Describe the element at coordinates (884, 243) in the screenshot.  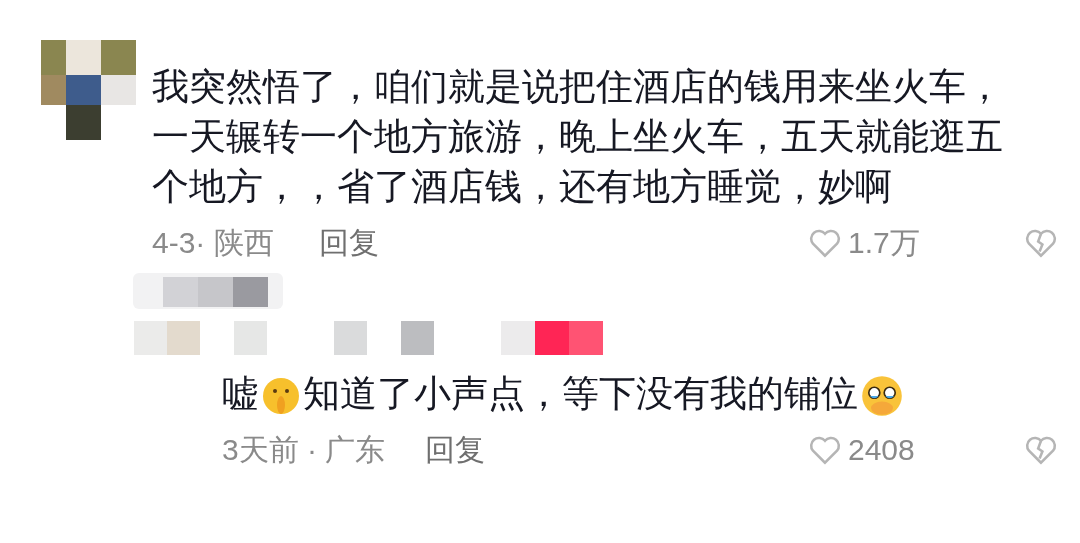
I see `like-count: 1.7万` at that location.